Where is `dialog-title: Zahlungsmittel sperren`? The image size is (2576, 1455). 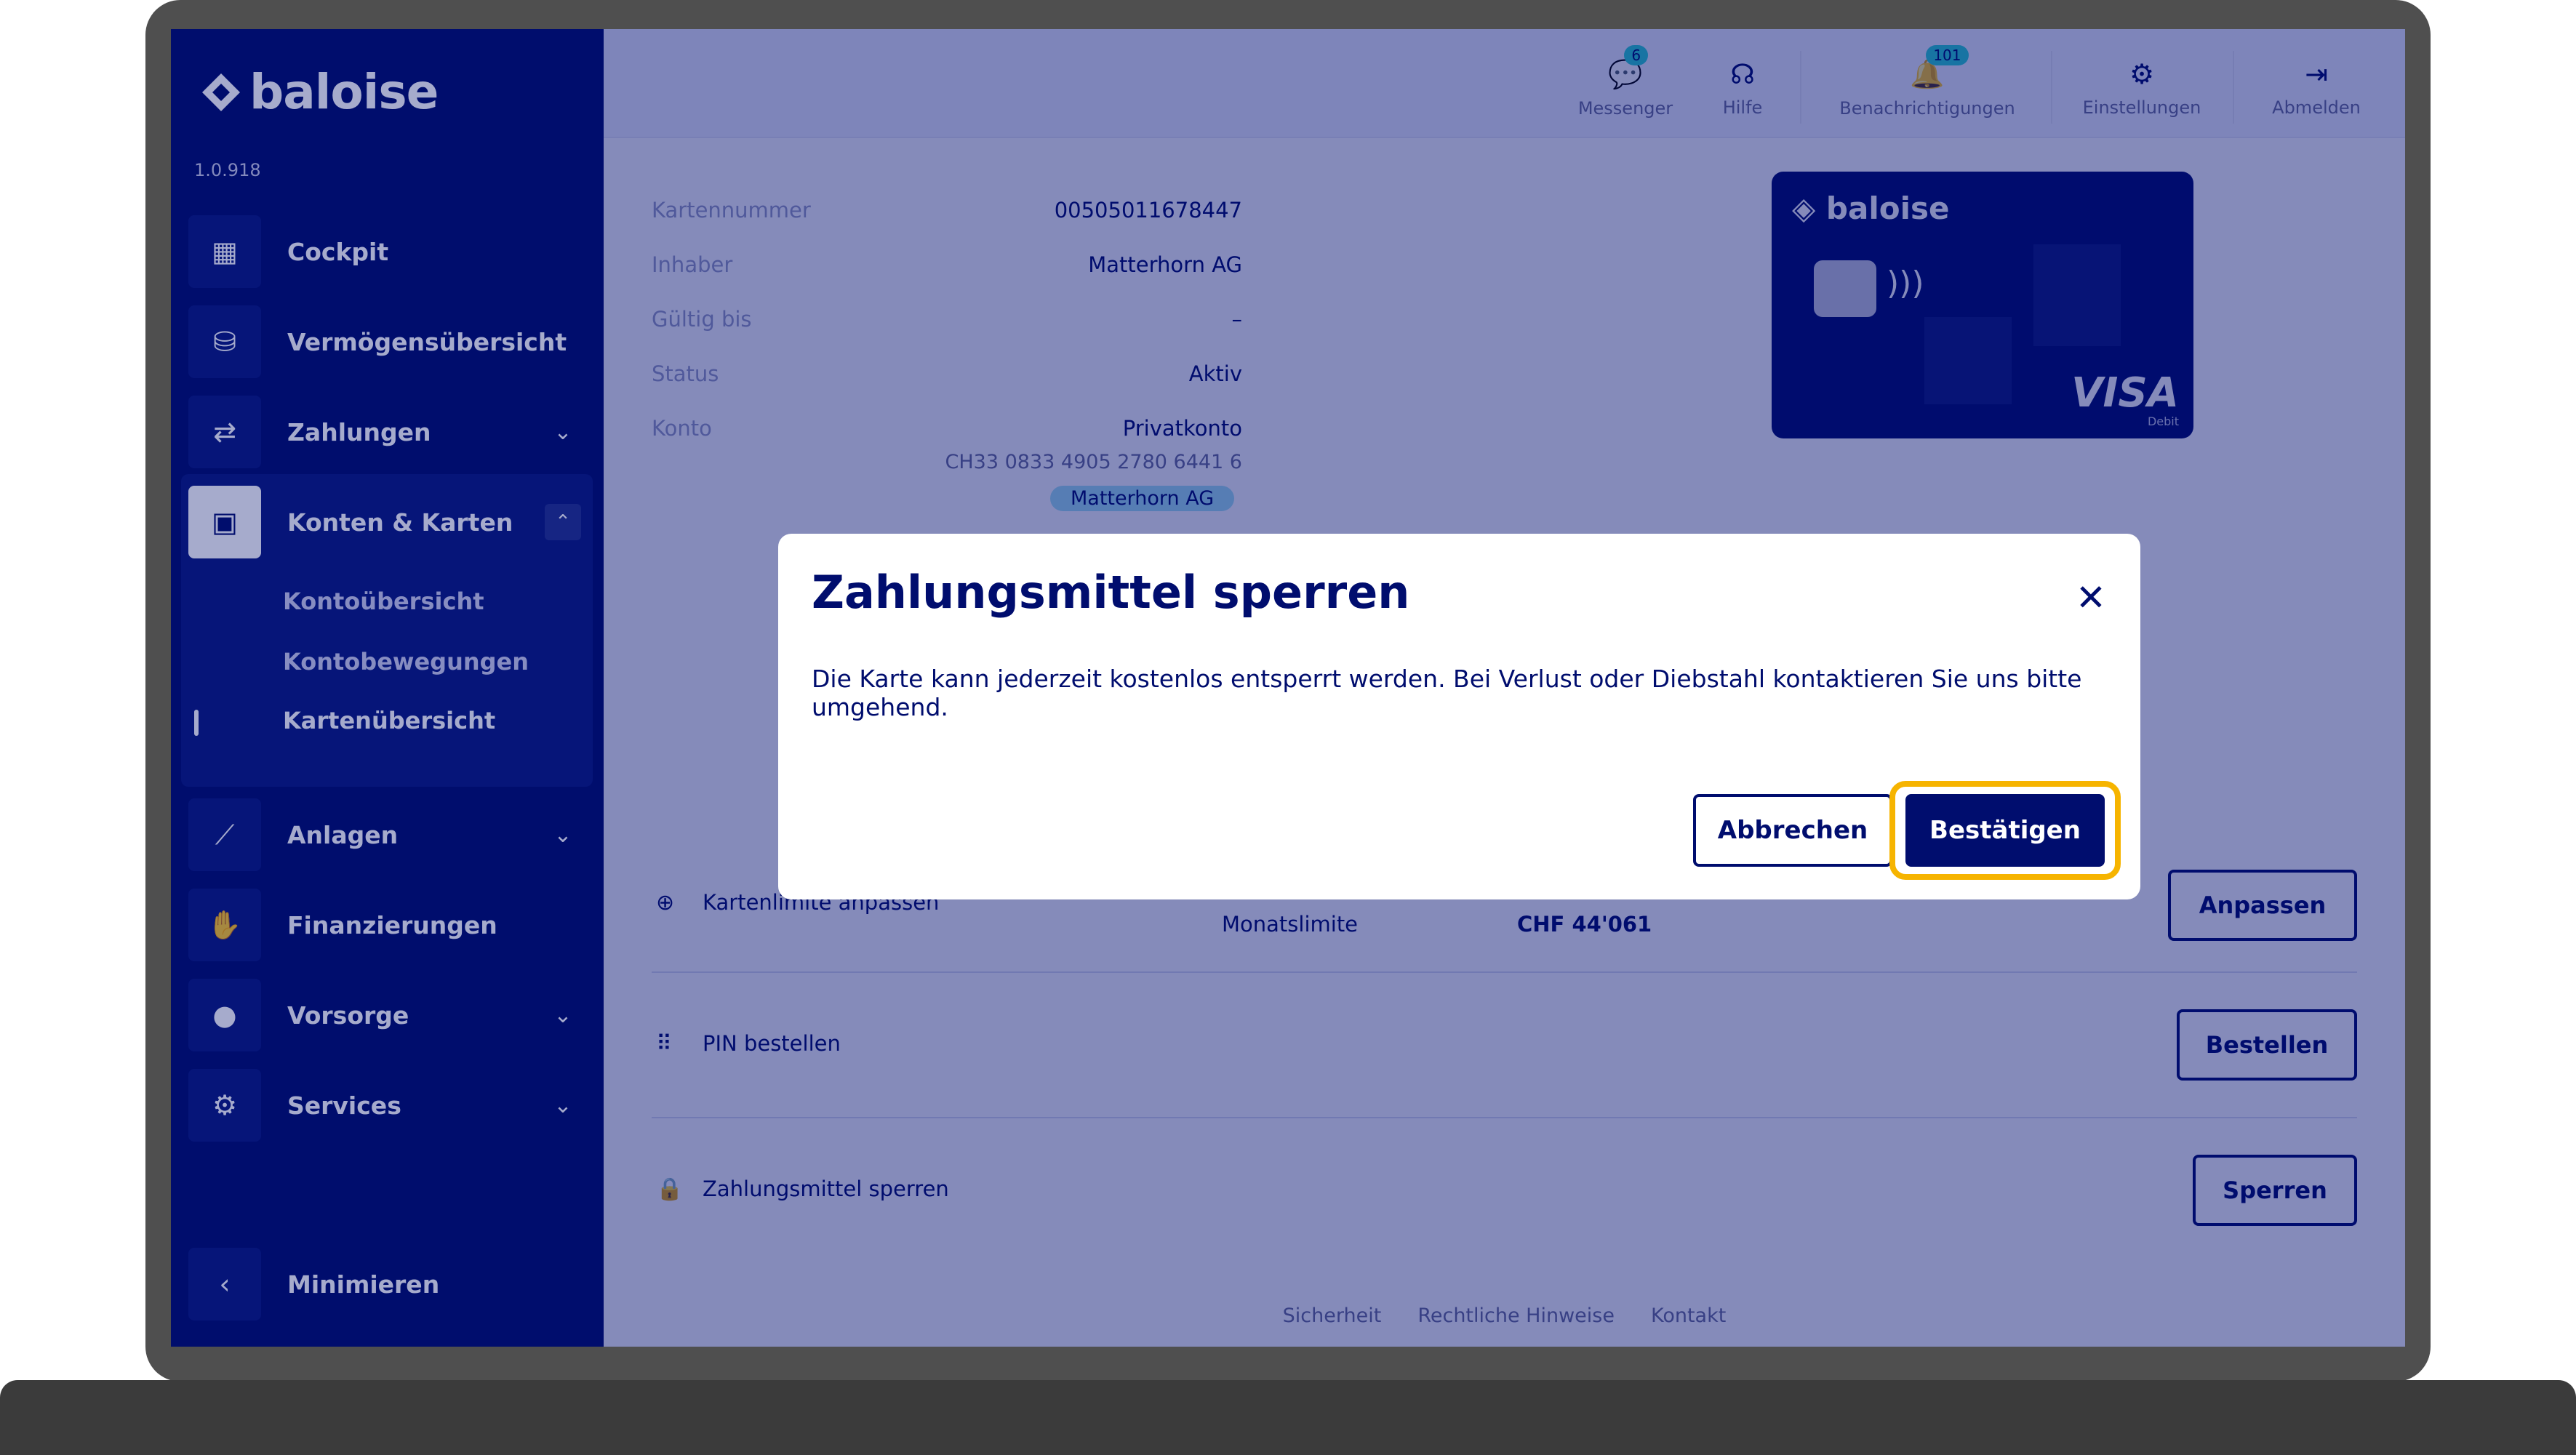 dialog-title: Zahlungsmittel sperren is located at coordinates (1111, 592).